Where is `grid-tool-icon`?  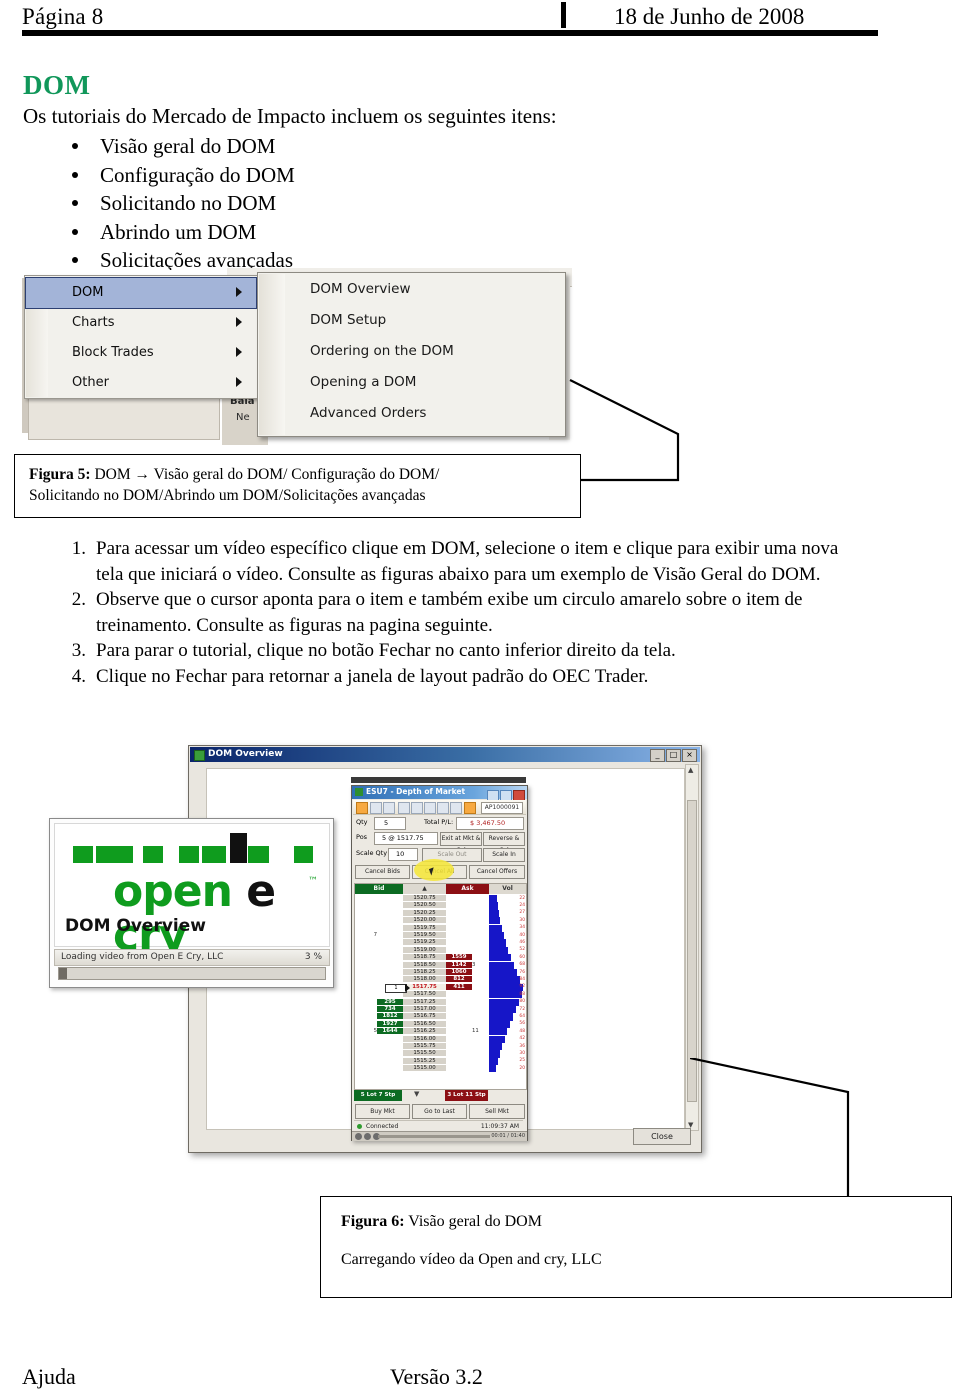
grid-tool-icon is located at coordinates (376, 808).